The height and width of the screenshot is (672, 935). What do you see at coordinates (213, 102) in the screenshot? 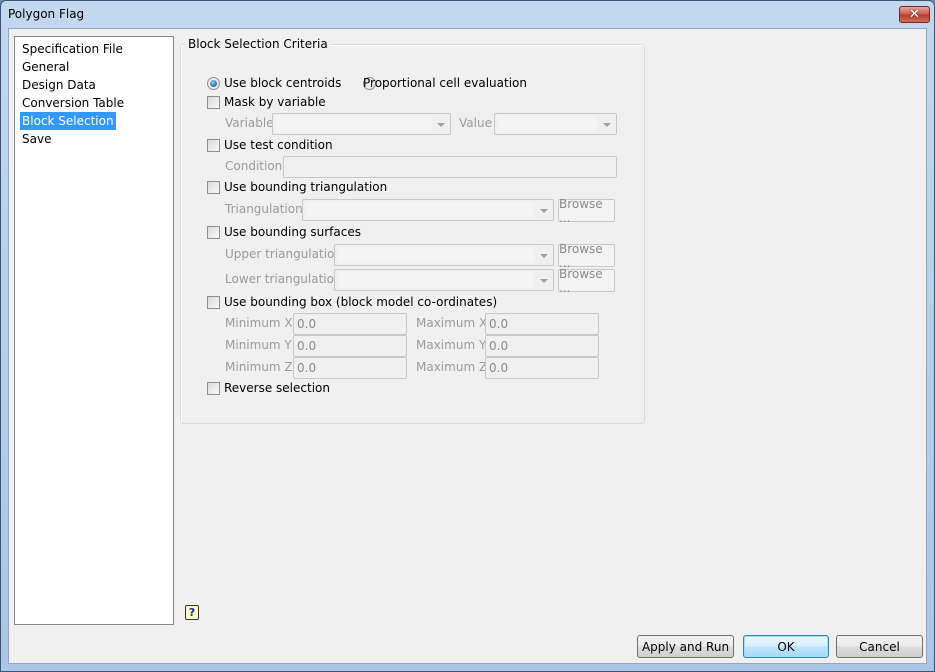
I see `mask-by-variable-checkbox` at bounding box center [213, 102].